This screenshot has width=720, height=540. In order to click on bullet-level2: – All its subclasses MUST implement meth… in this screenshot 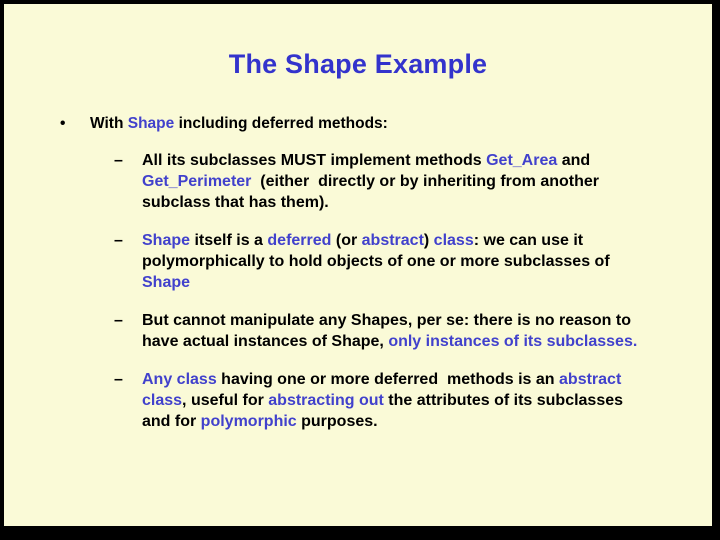, I will do `click(358, 181)`.